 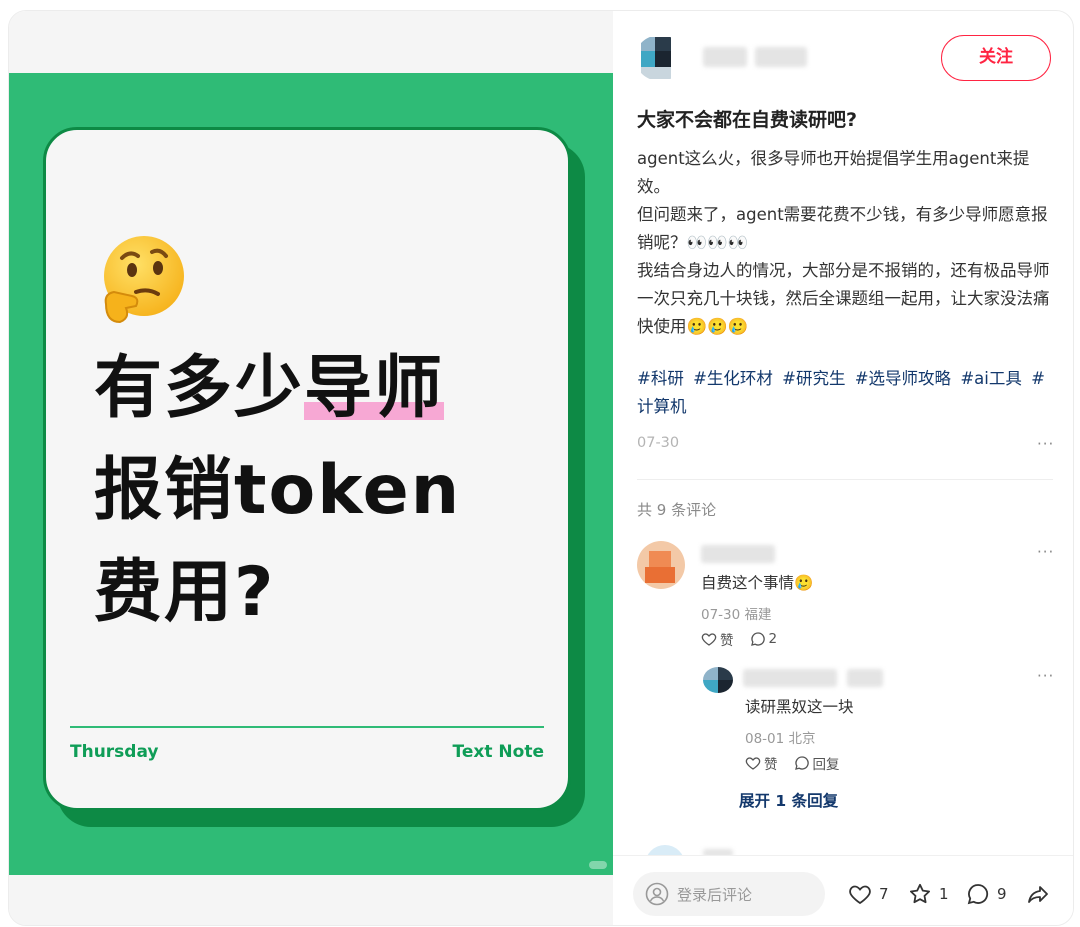 What do you see at coordinates (657, 894) in the screenshot?
I see `user-icon` at bounding box center [657, 894].